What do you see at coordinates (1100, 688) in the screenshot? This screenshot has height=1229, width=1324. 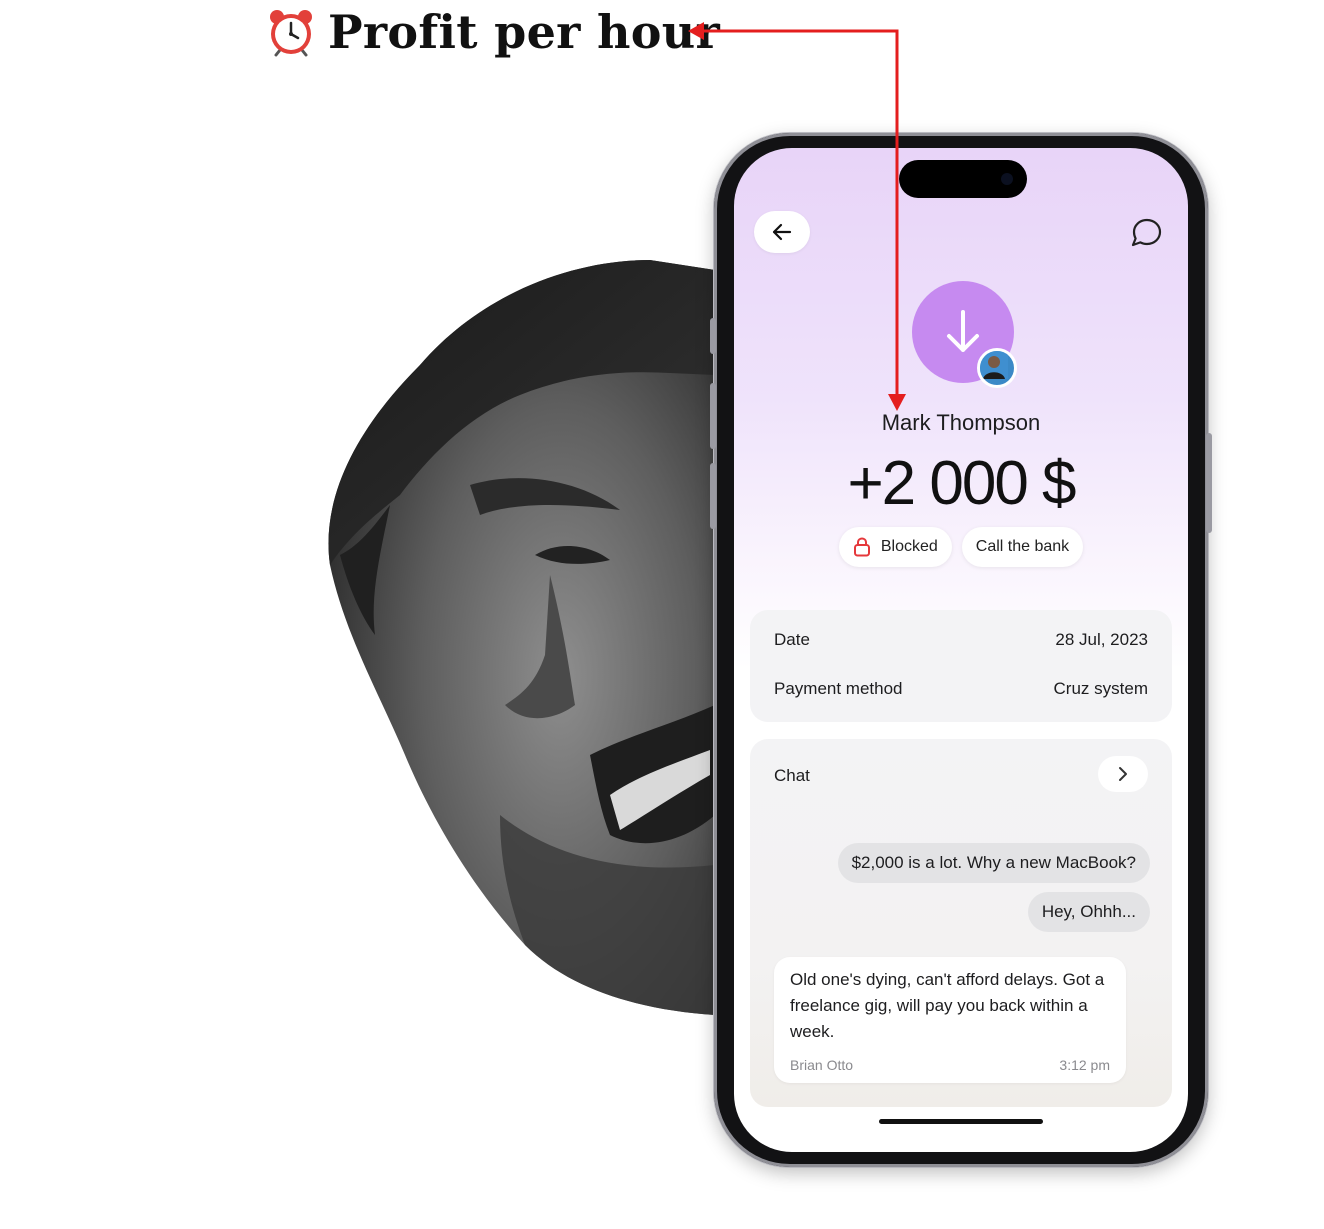 I see `detail-value: Cruz system` at bounding box center [1100, 688].